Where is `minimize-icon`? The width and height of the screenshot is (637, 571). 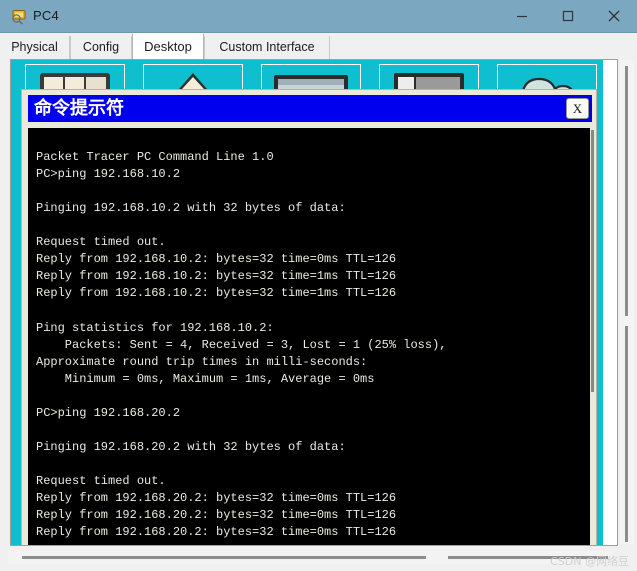 minimize-icon is located at coordinates (522, 16).